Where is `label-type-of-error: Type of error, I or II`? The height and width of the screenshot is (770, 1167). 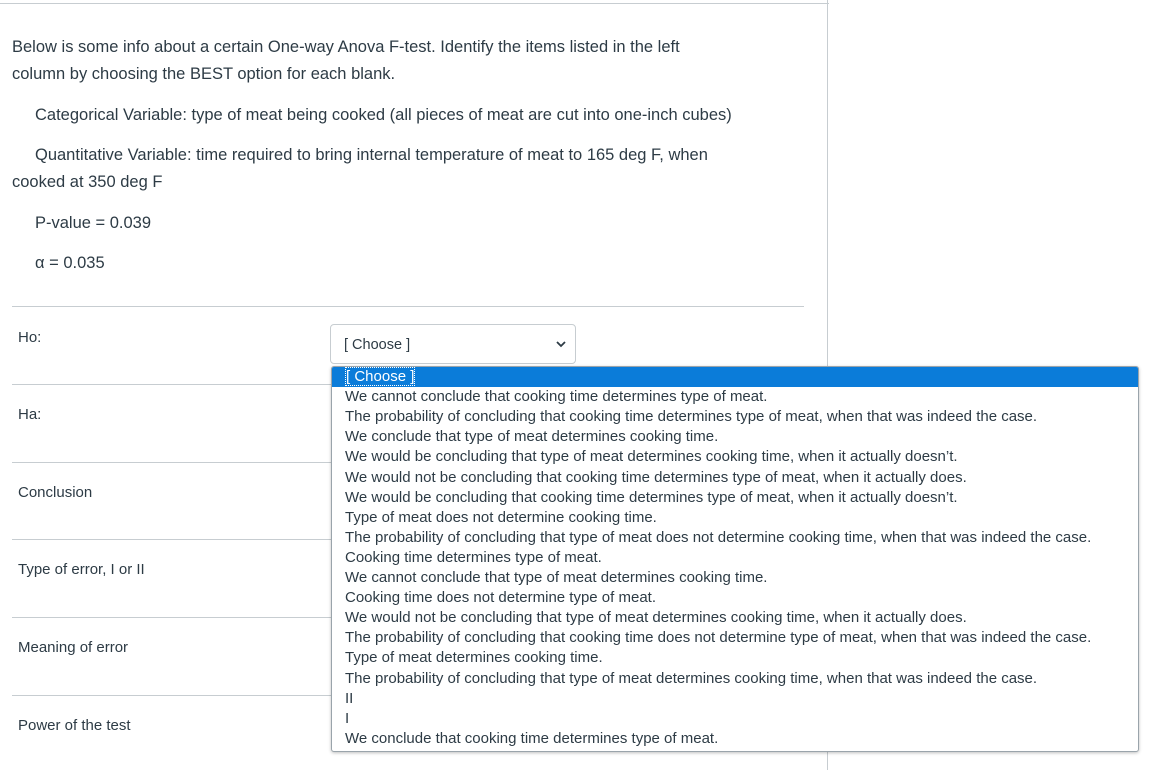 label-type-of-error: Type of error, I or II is located at coordinates (81, 569).